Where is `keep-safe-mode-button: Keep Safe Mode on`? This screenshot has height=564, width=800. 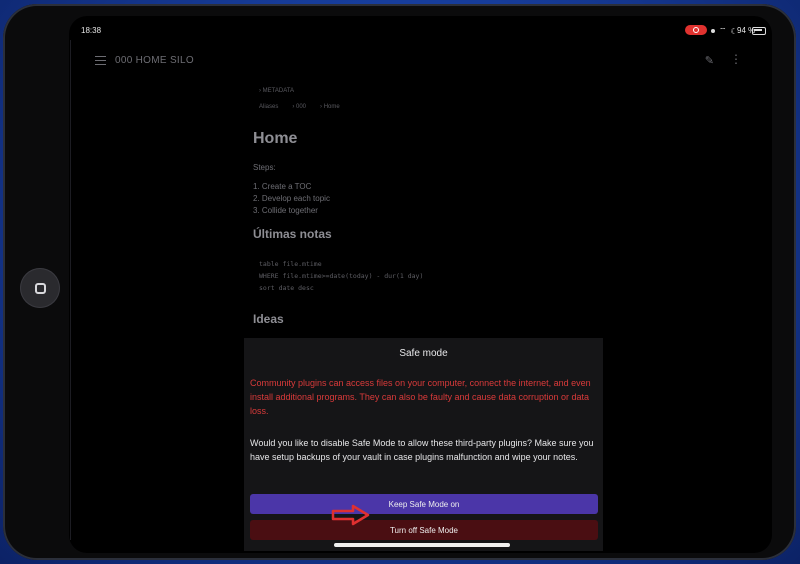
keep-safe-mode-button: Keep Safe Mode on is located at coordinates (424, 504).